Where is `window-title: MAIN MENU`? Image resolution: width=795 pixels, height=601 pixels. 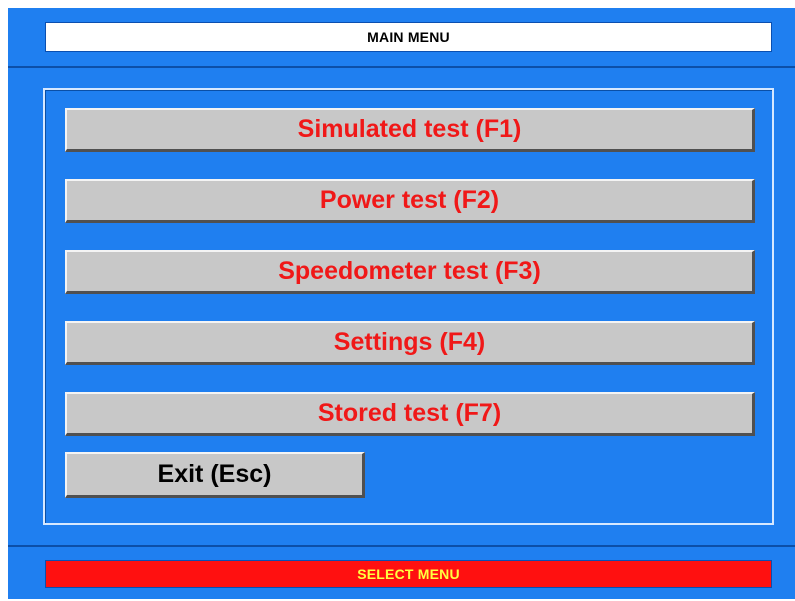 window-title: MAIN MENU is located at coordinates (408, 37).